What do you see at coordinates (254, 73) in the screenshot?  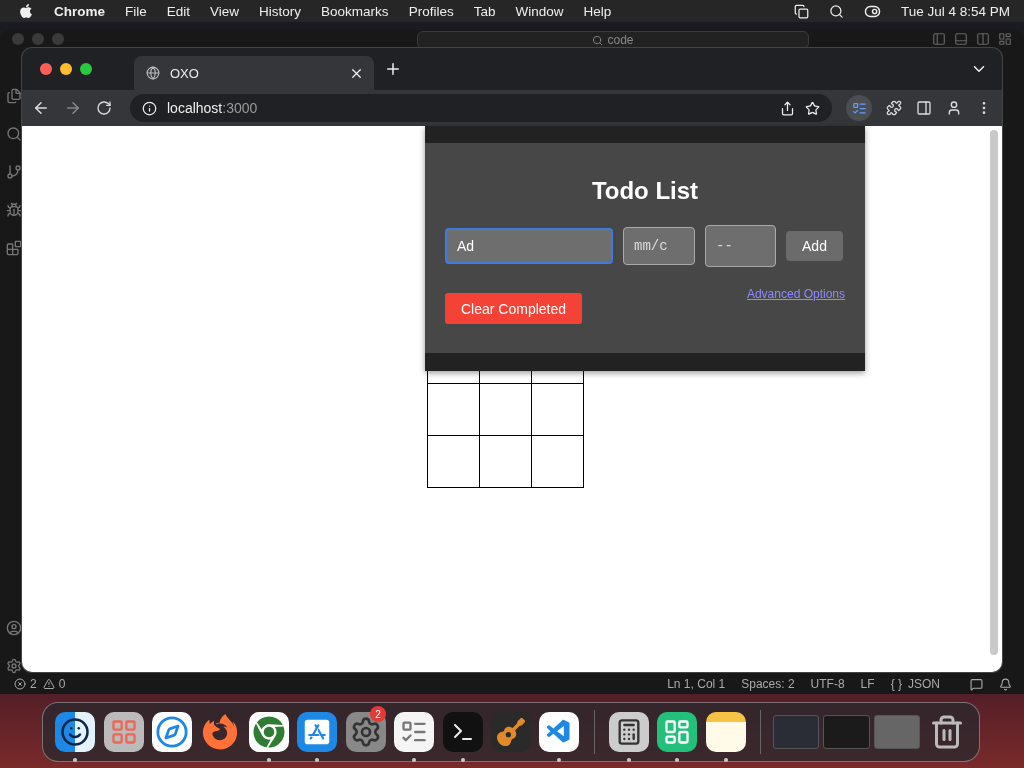 I see `browser-tab: OXO` at bounding box center [254, 73].